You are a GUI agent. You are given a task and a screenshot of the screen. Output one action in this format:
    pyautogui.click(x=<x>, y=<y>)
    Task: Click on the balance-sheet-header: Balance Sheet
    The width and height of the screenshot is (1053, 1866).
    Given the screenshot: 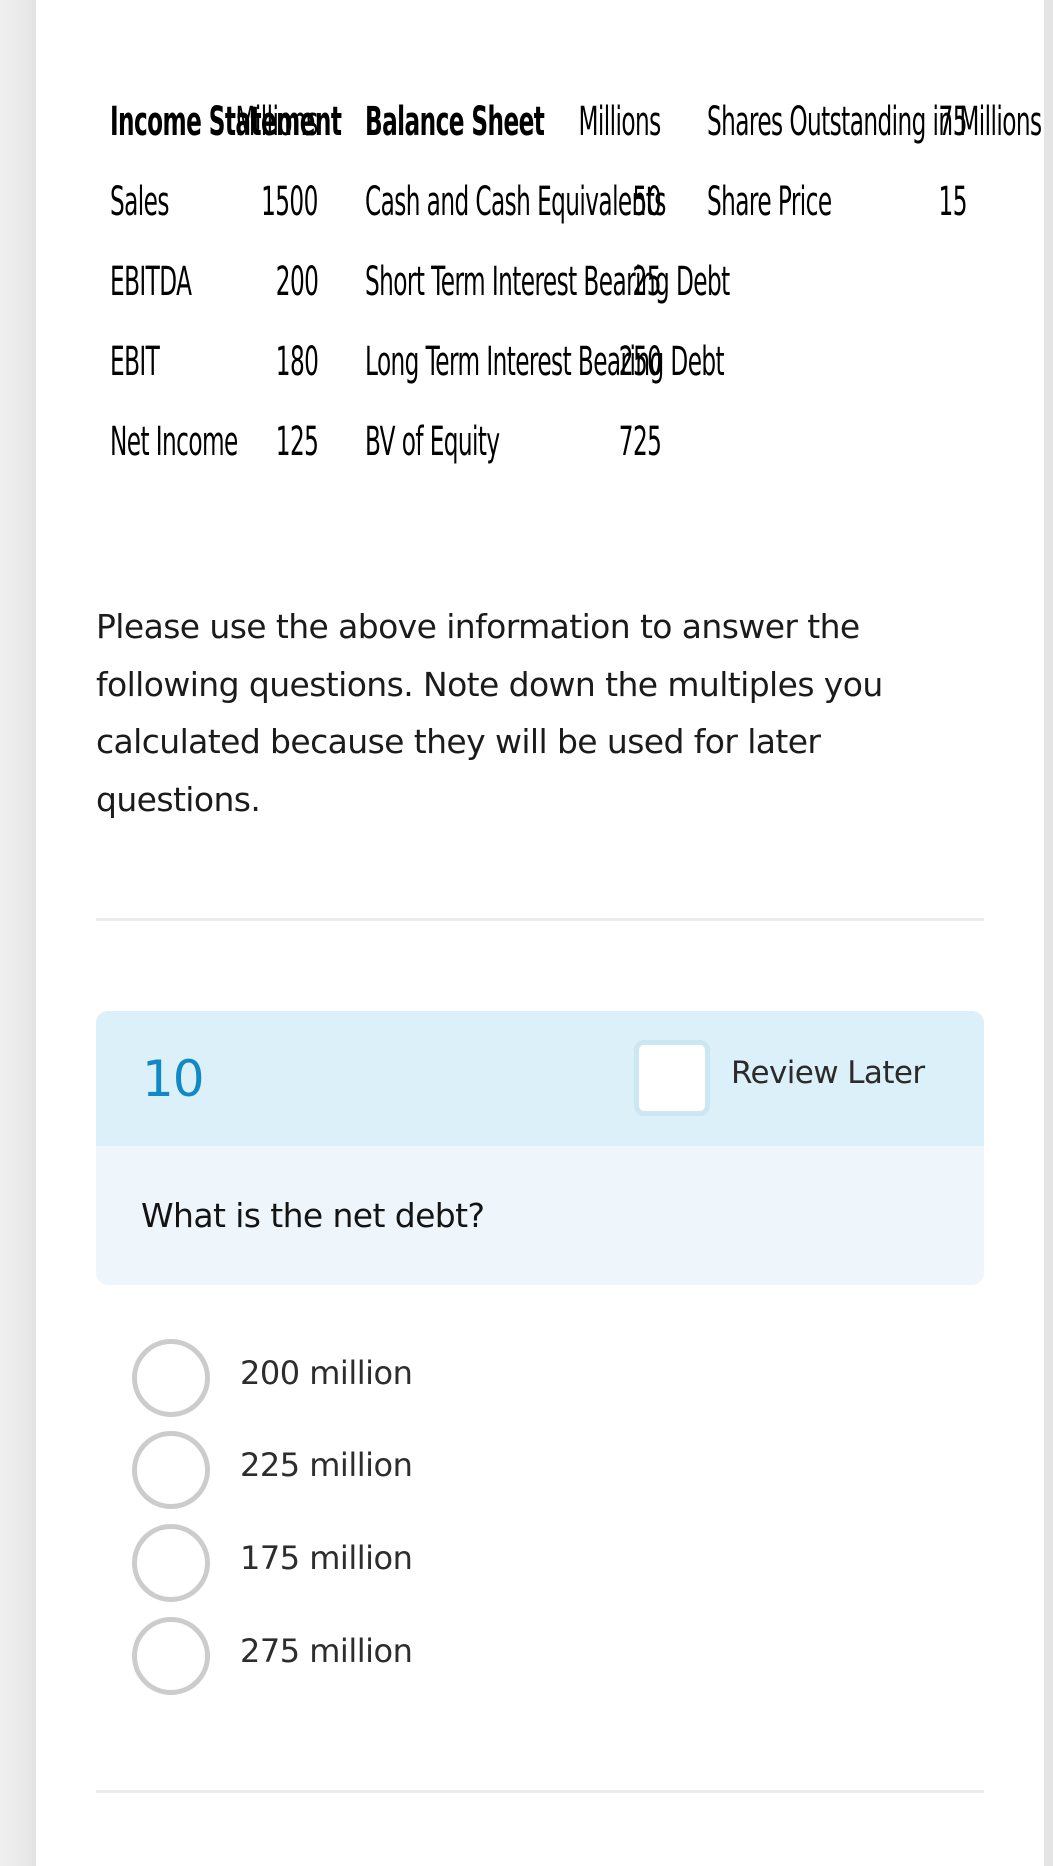 What is the action you would take?
    pyautogui.click(x=455, y=122)
    